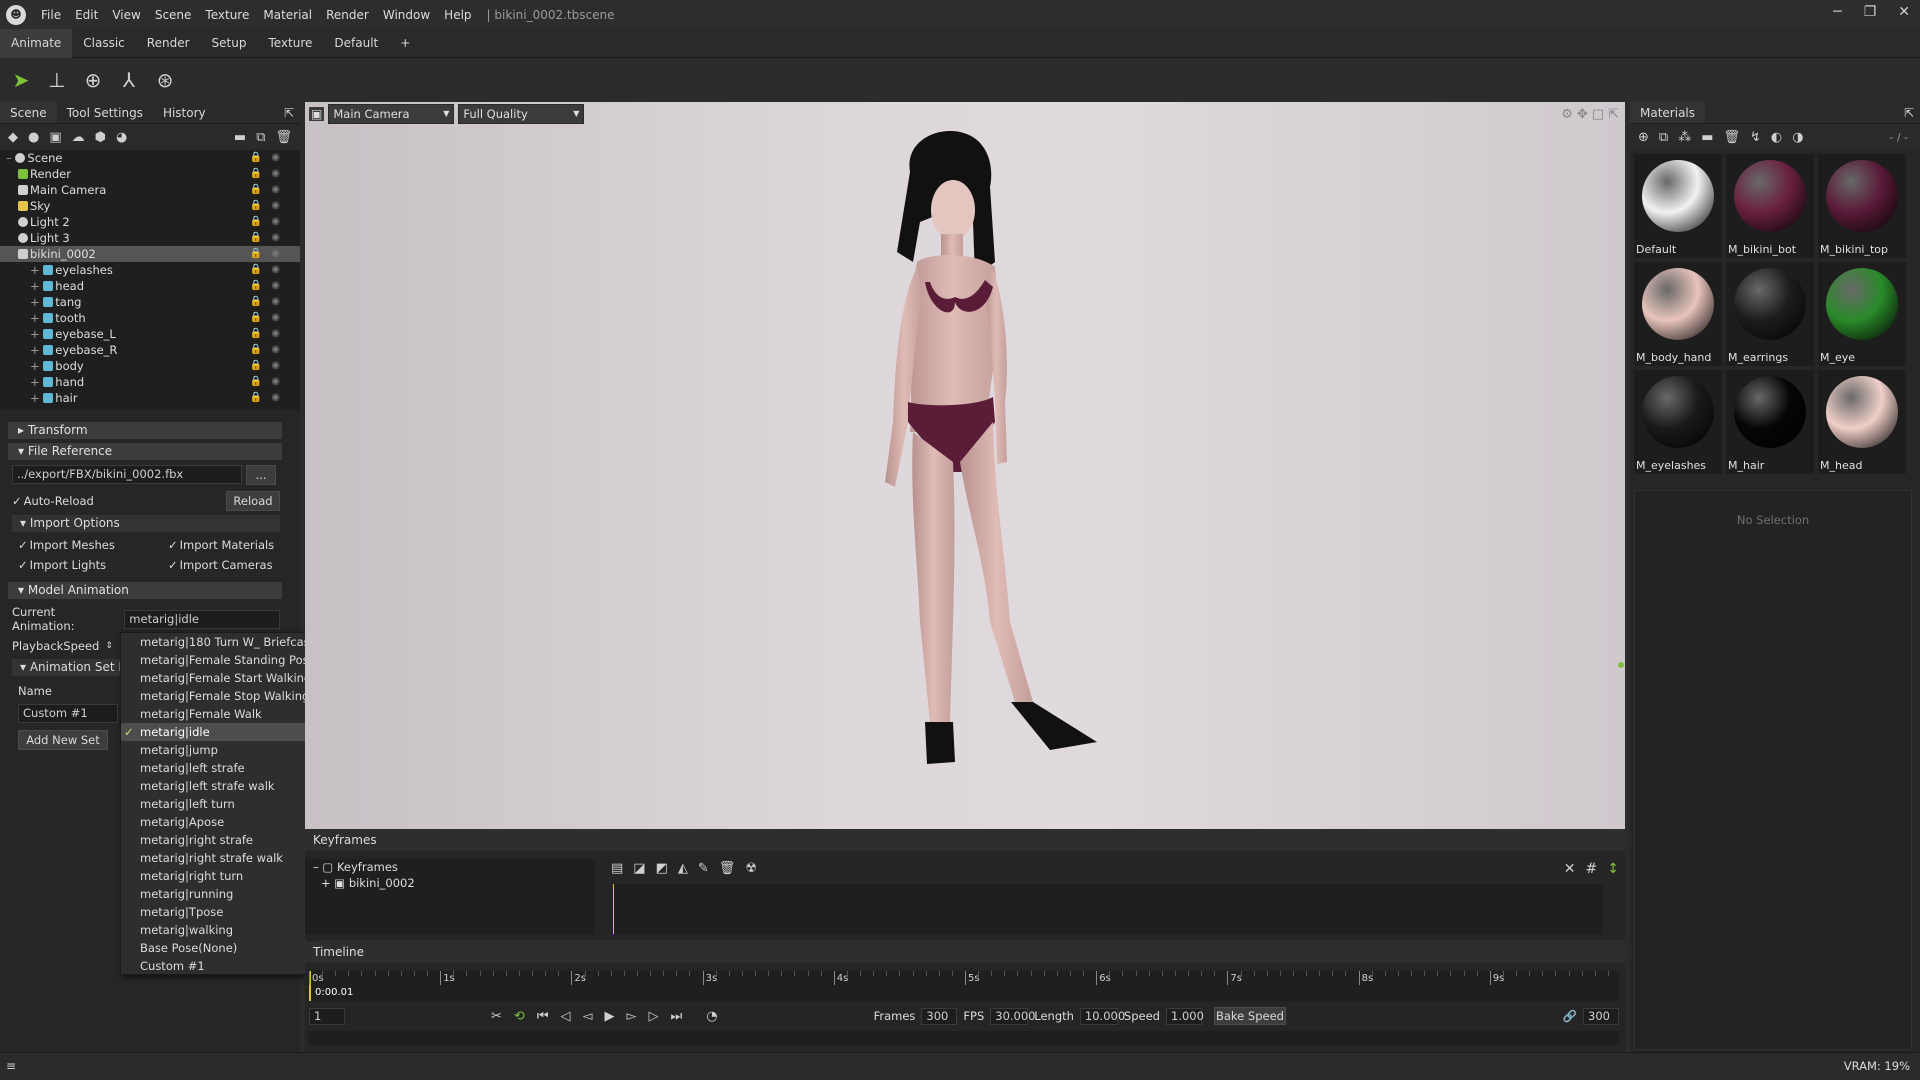 This screenshot has width=1920, height=1080. Describe the element at coordinates (588, 1016) in the screenshot. I see `prev-frame-icon: ◅` at that location.